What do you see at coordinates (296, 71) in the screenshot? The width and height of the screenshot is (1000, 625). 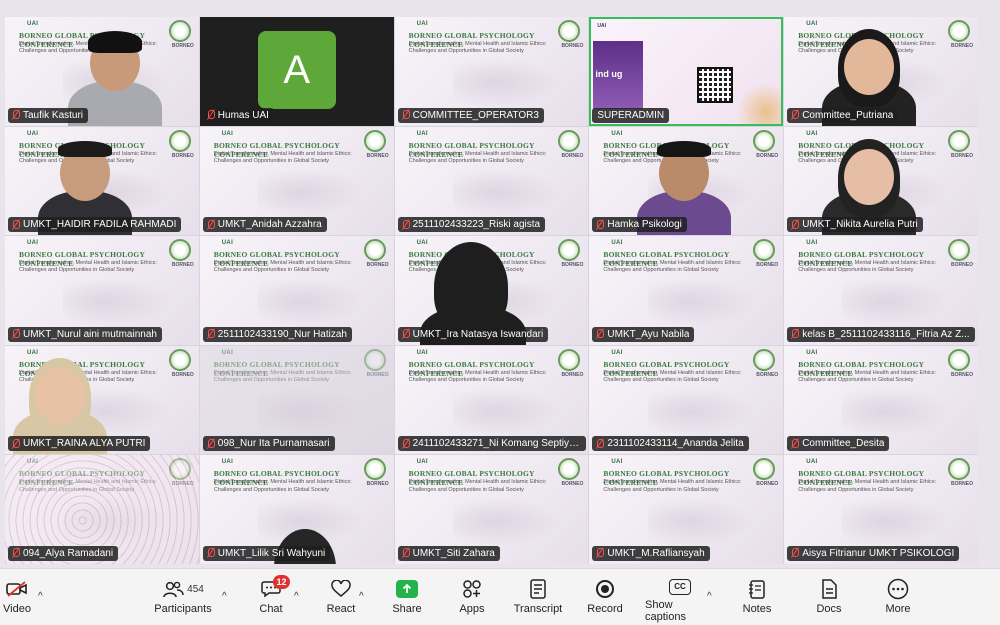 I see `participant-tile: A Humas UAI` at bounding box center [296, 71].